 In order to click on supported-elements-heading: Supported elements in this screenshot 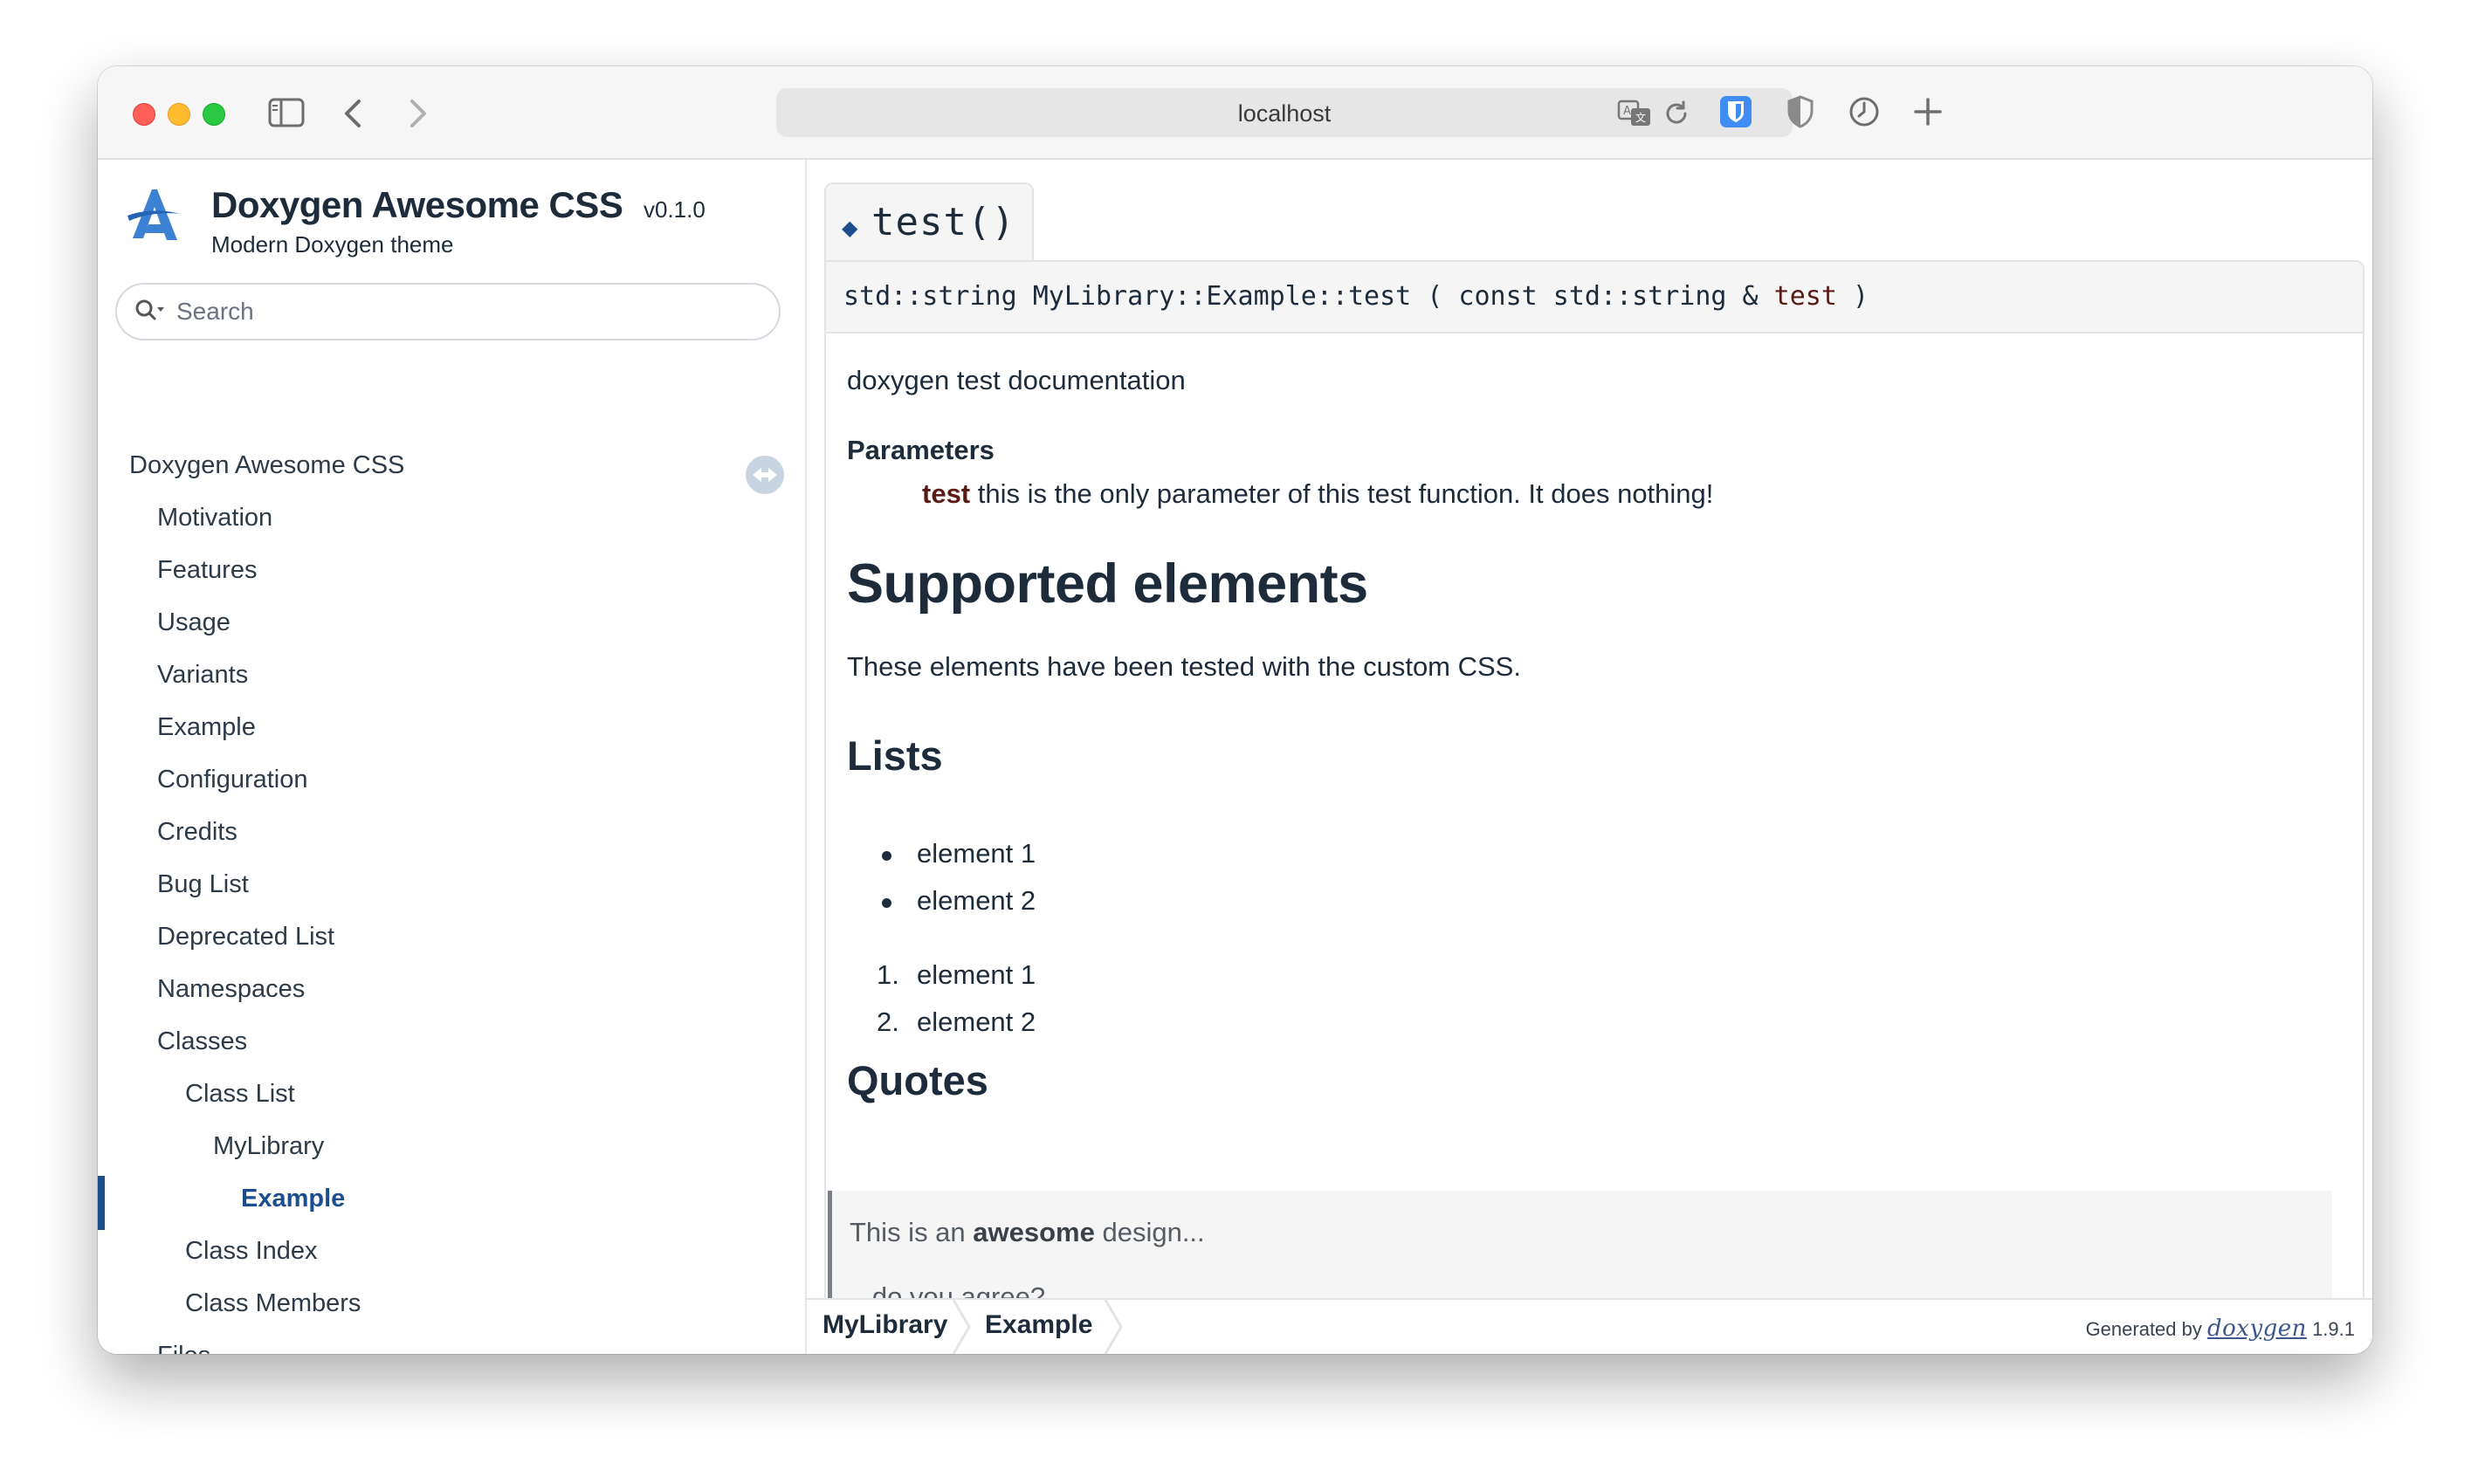, I will do `click(1107, 584)`.